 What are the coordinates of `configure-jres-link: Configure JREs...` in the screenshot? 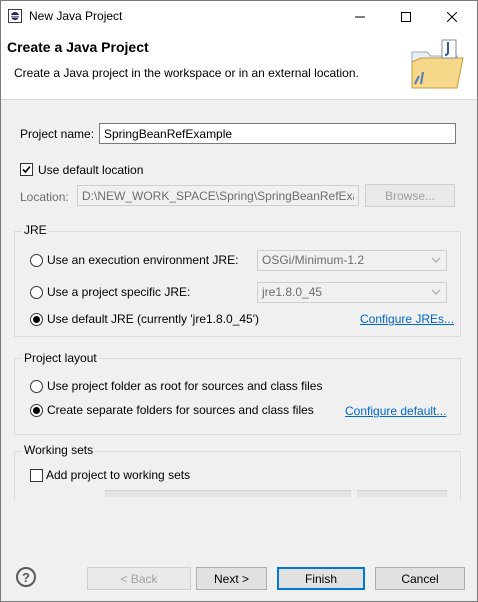 It's located at (407, 319).